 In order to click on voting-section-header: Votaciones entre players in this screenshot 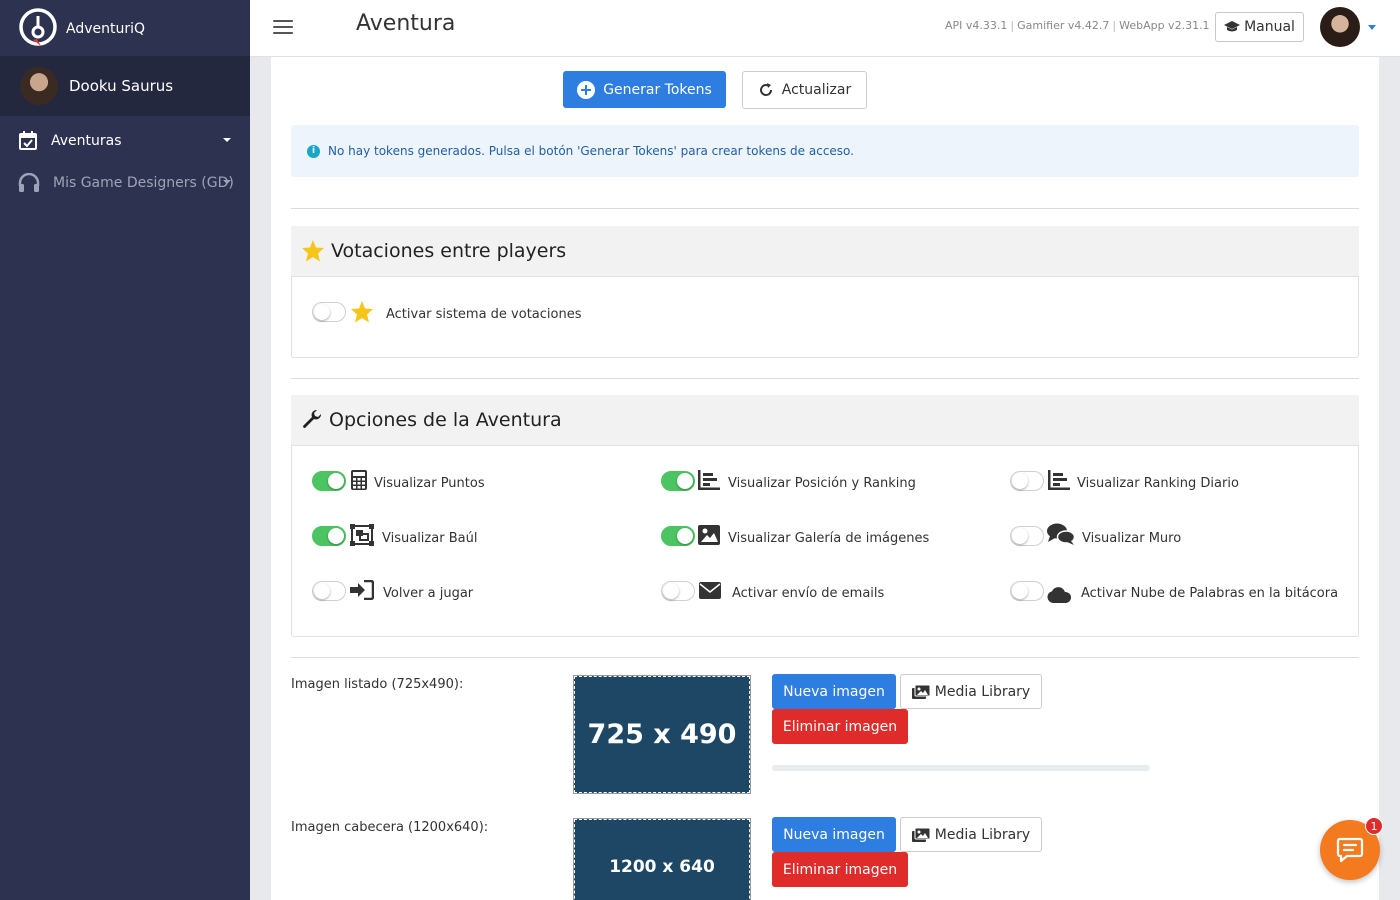, I will do `click(825, 251)`.